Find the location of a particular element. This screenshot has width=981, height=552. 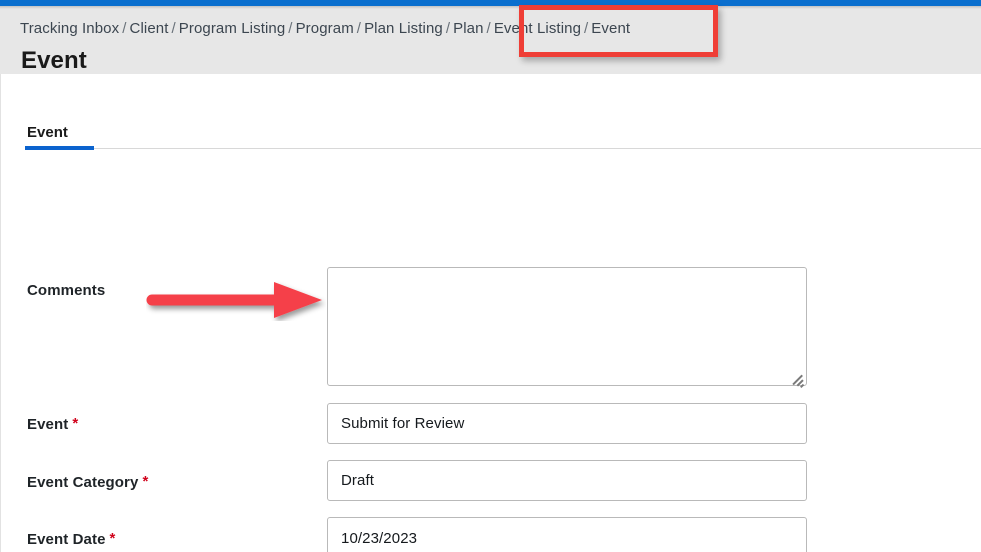

breadcrumb-item-event: Event is located at coordinates (610, 28).